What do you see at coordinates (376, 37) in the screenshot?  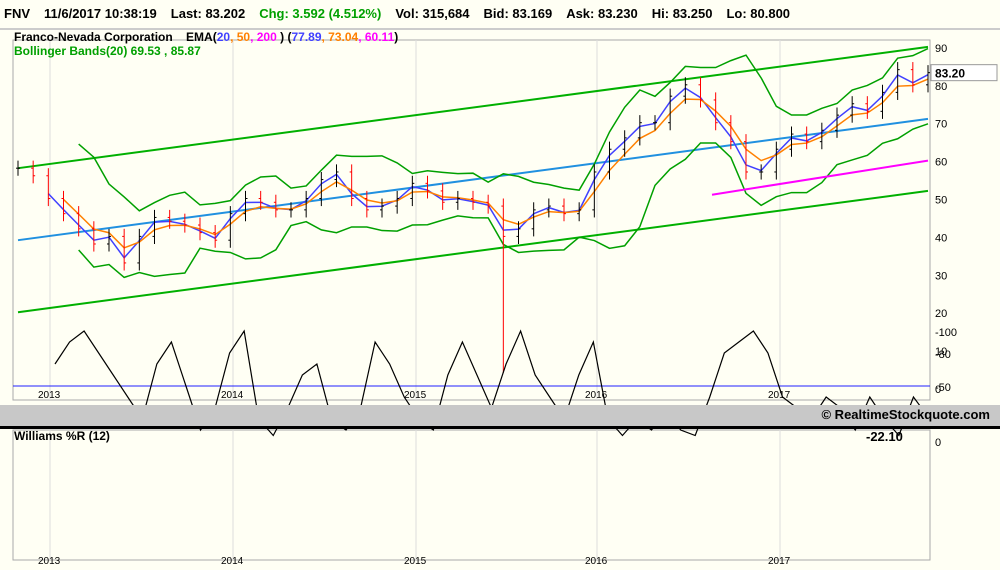 I see `ema-value-200: , 60.11` at bounding box center [376, 37].